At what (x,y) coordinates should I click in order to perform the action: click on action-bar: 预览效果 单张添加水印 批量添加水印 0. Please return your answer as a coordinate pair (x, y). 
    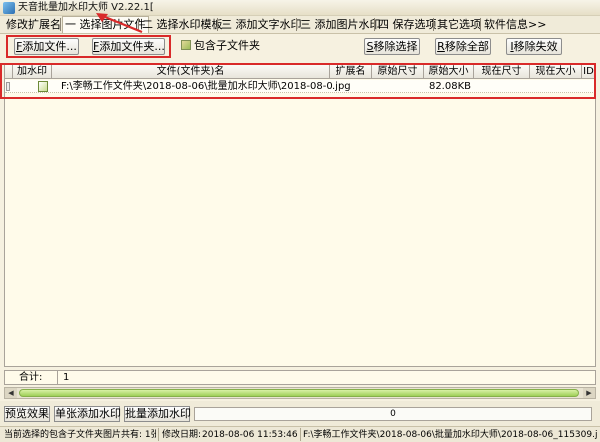
    Looking at the image, I should click on (300, 414).